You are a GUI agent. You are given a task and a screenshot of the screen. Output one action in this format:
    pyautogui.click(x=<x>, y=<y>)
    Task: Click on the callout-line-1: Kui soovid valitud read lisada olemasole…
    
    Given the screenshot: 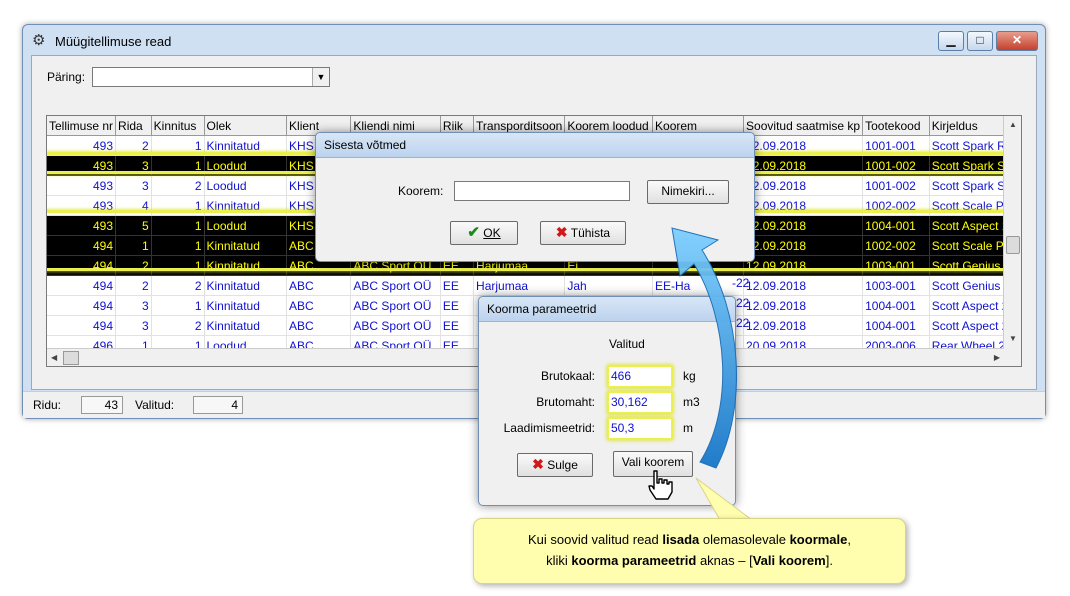 What is the action you would take?
    pyautogui.click(x=689, y=539)
    